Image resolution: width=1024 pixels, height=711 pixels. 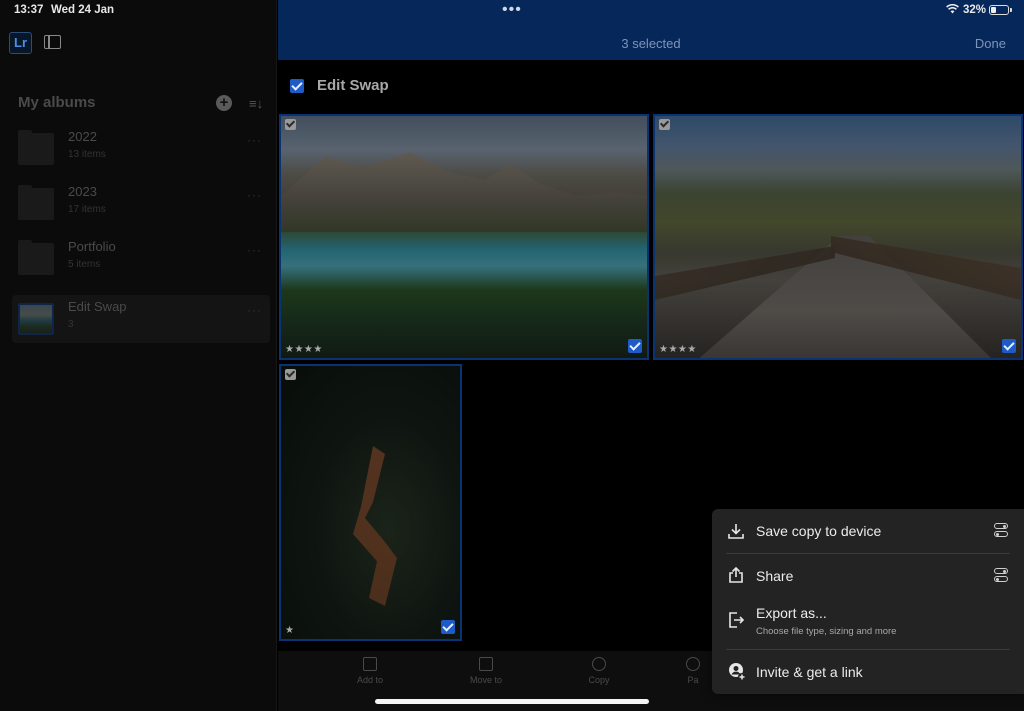 I want to click on invite-person-icon, so click(x=737, y=674).